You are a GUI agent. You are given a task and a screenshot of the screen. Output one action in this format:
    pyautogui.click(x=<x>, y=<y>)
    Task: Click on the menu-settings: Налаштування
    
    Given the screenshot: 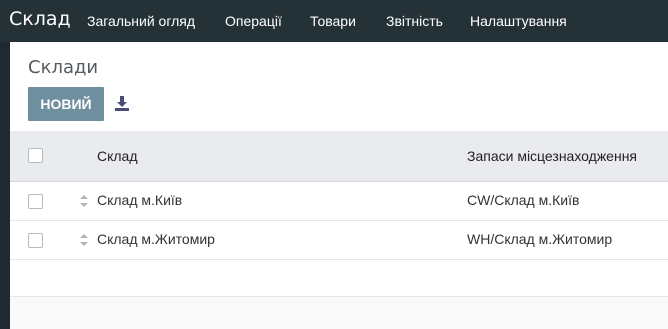 What is the action you would take?
    pyautogui.click(x=518, y=21)
    